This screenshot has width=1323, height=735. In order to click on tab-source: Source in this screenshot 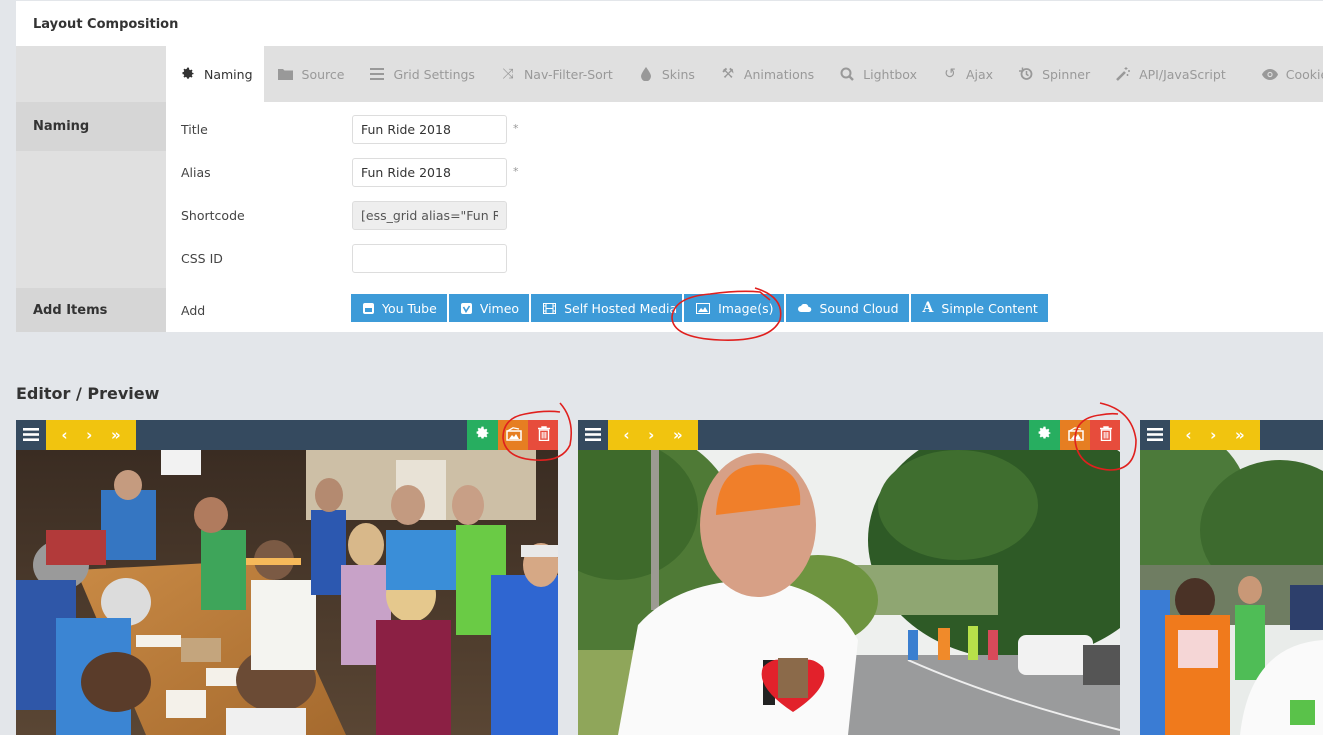, I will do `click(310, 74)`.